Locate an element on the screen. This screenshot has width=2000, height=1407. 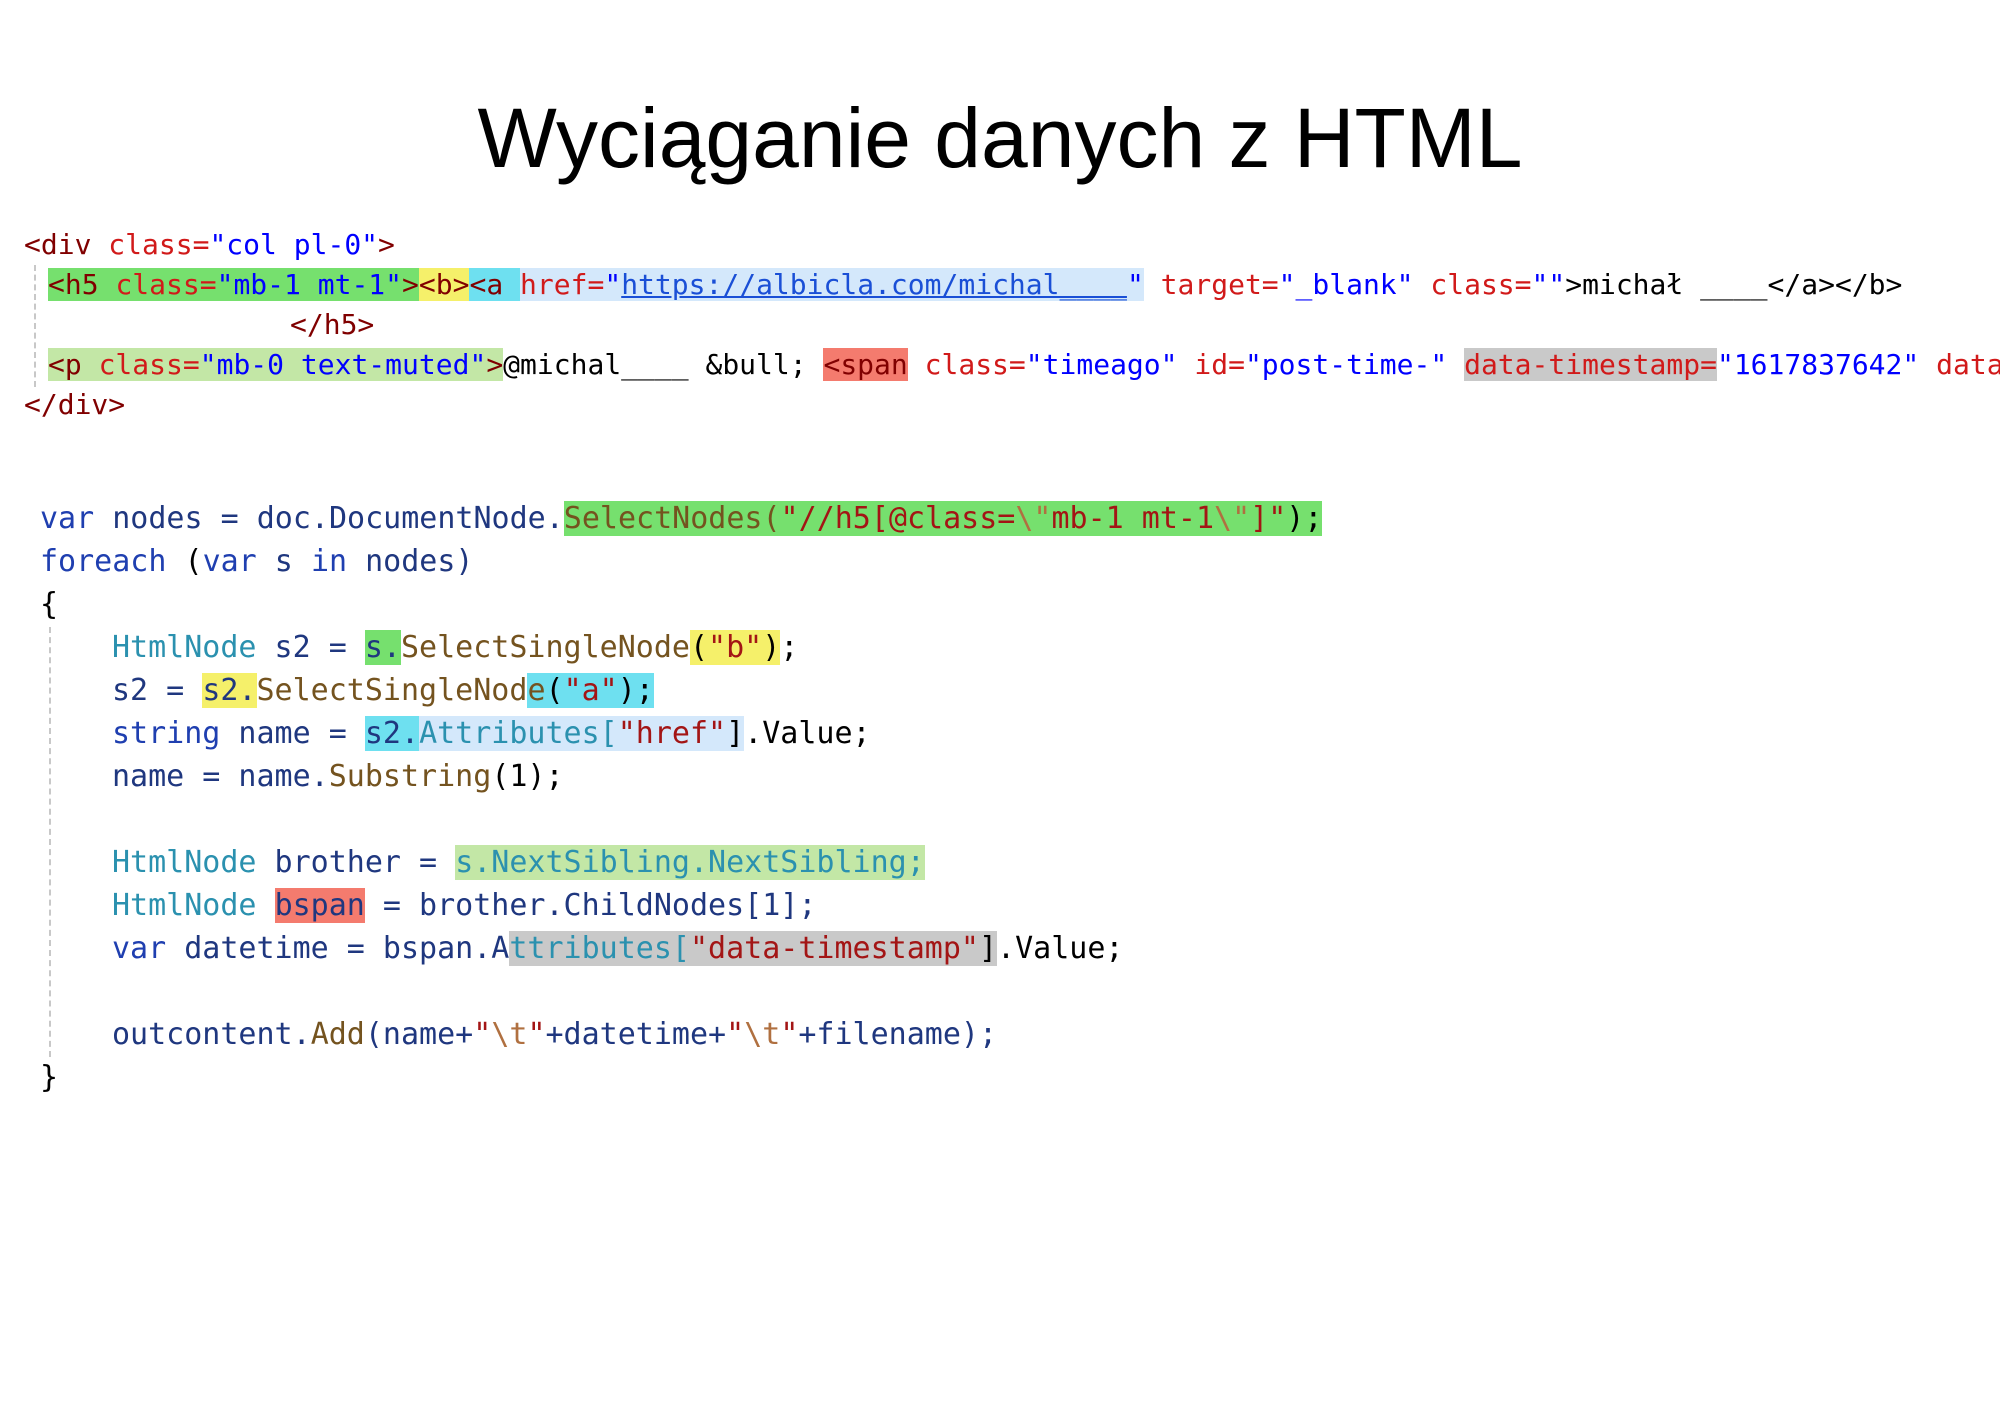
code-token: s.NextSibling.NextSibling; is located at coordinates (690, 862).